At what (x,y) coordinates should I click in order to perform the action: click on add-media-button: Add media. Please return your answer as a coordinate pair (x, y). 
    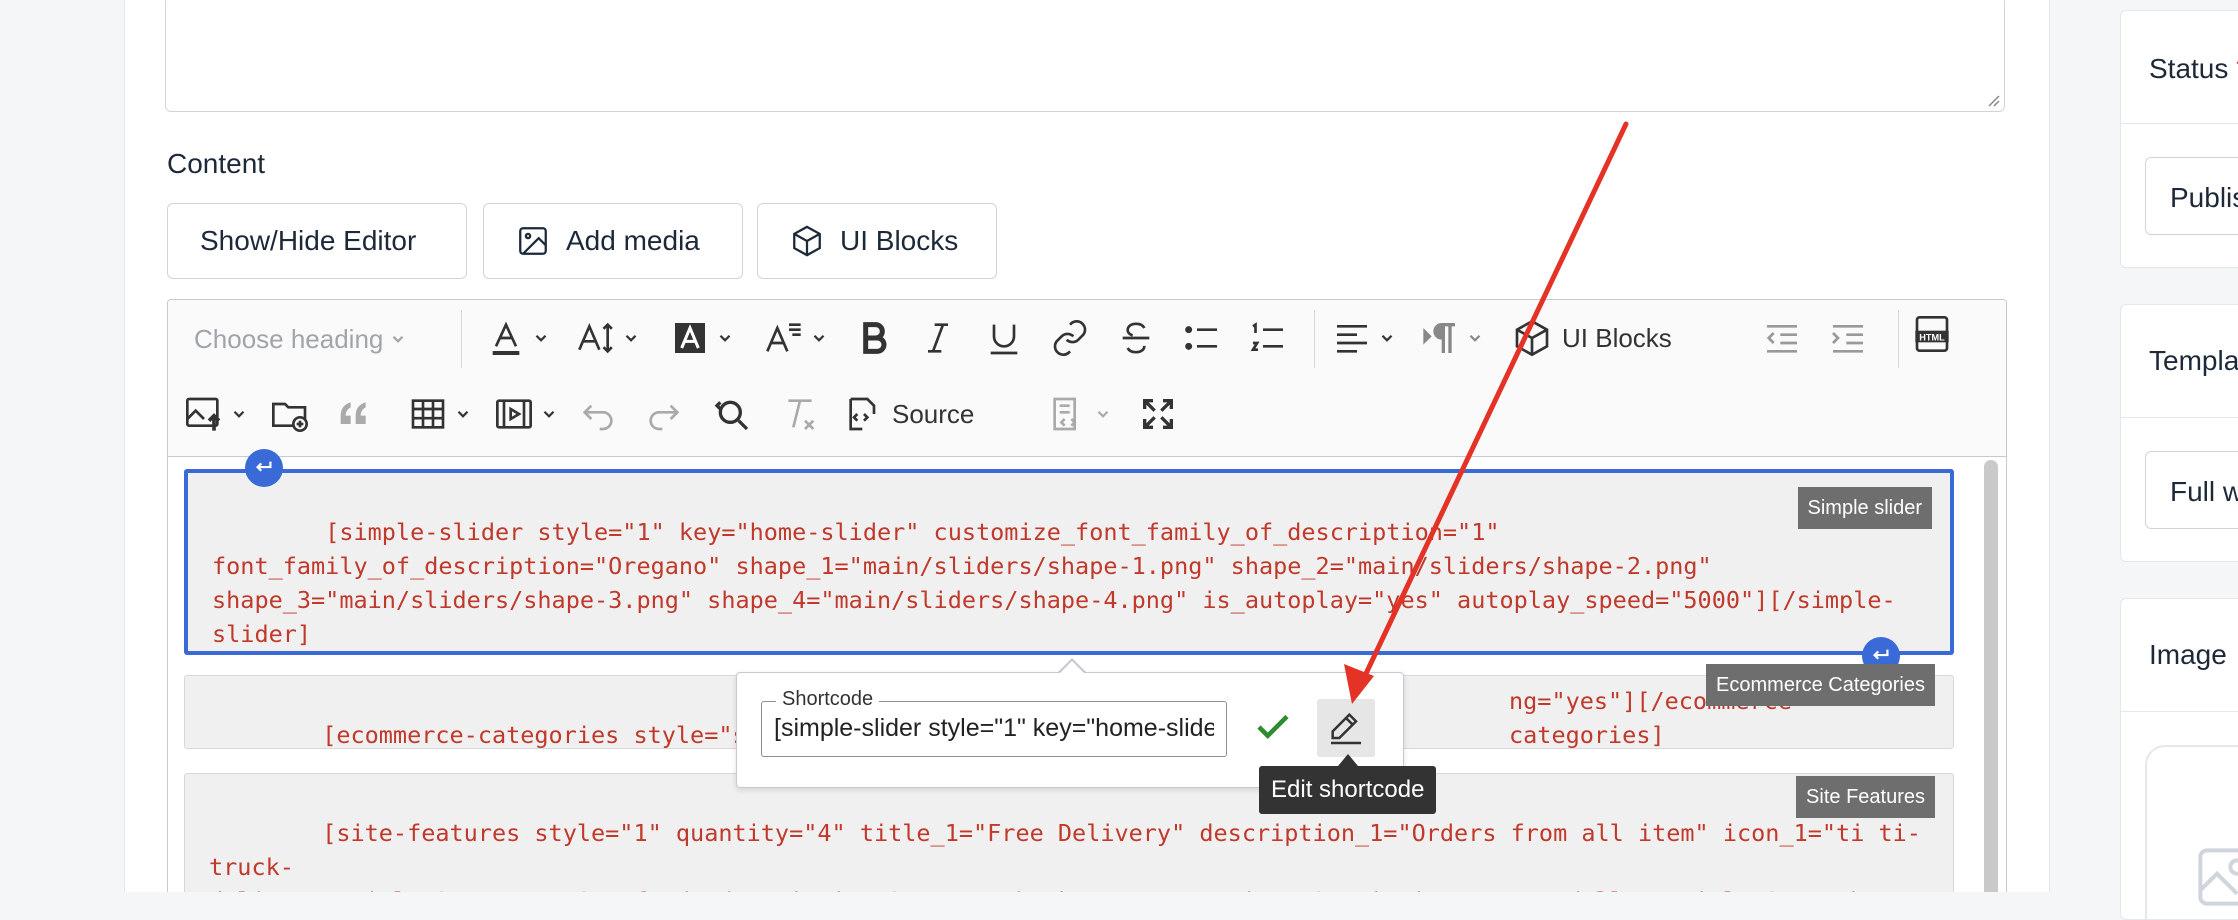
    Looking at the image, I should click on (613, 241).